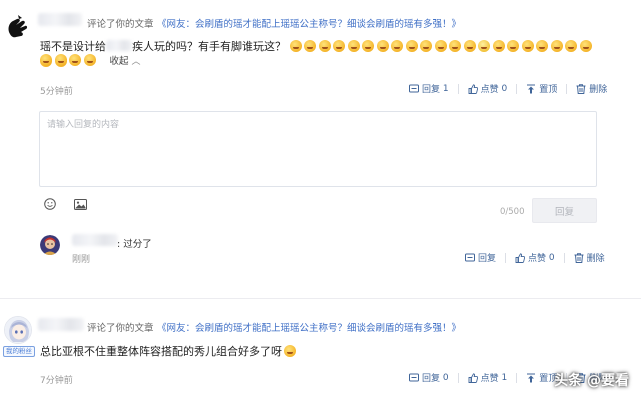 The image size is (641, 401). I want to click on reply-time: 刚刚, so click(81, 260).